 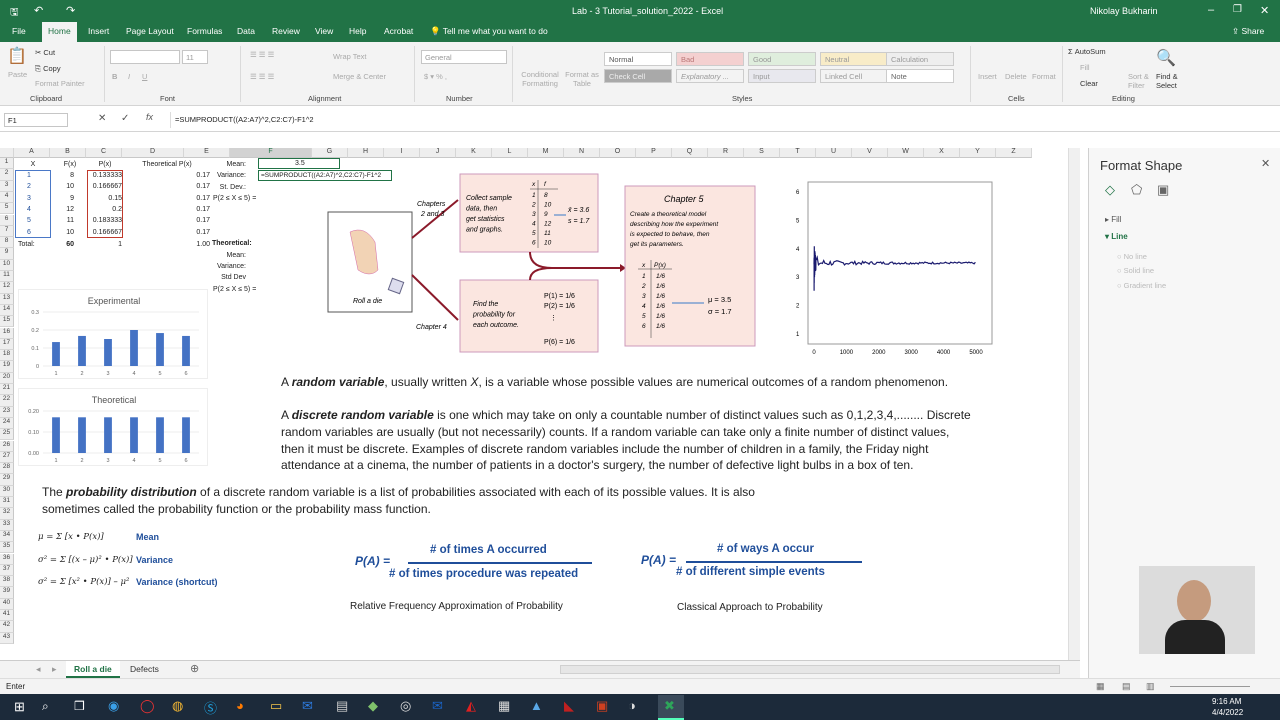 I want to click on opera-icon: ◯, so click(x=147, y=706).